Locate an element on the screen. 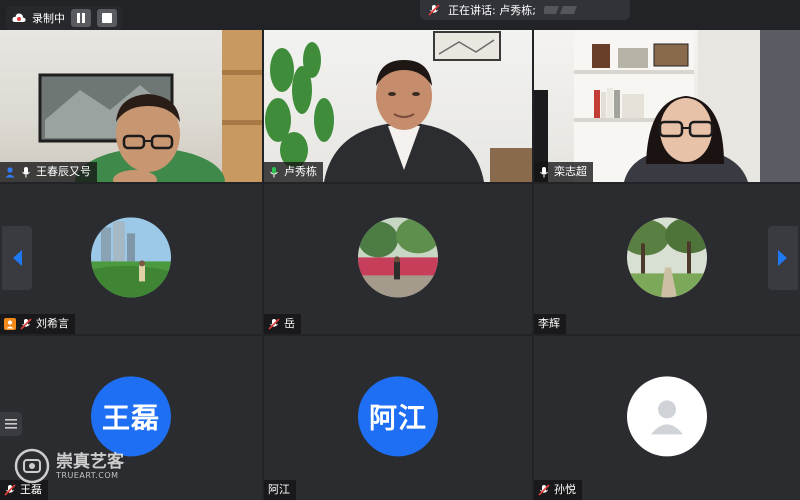  person-placeholder-icon is located at coordinates (667, 417).